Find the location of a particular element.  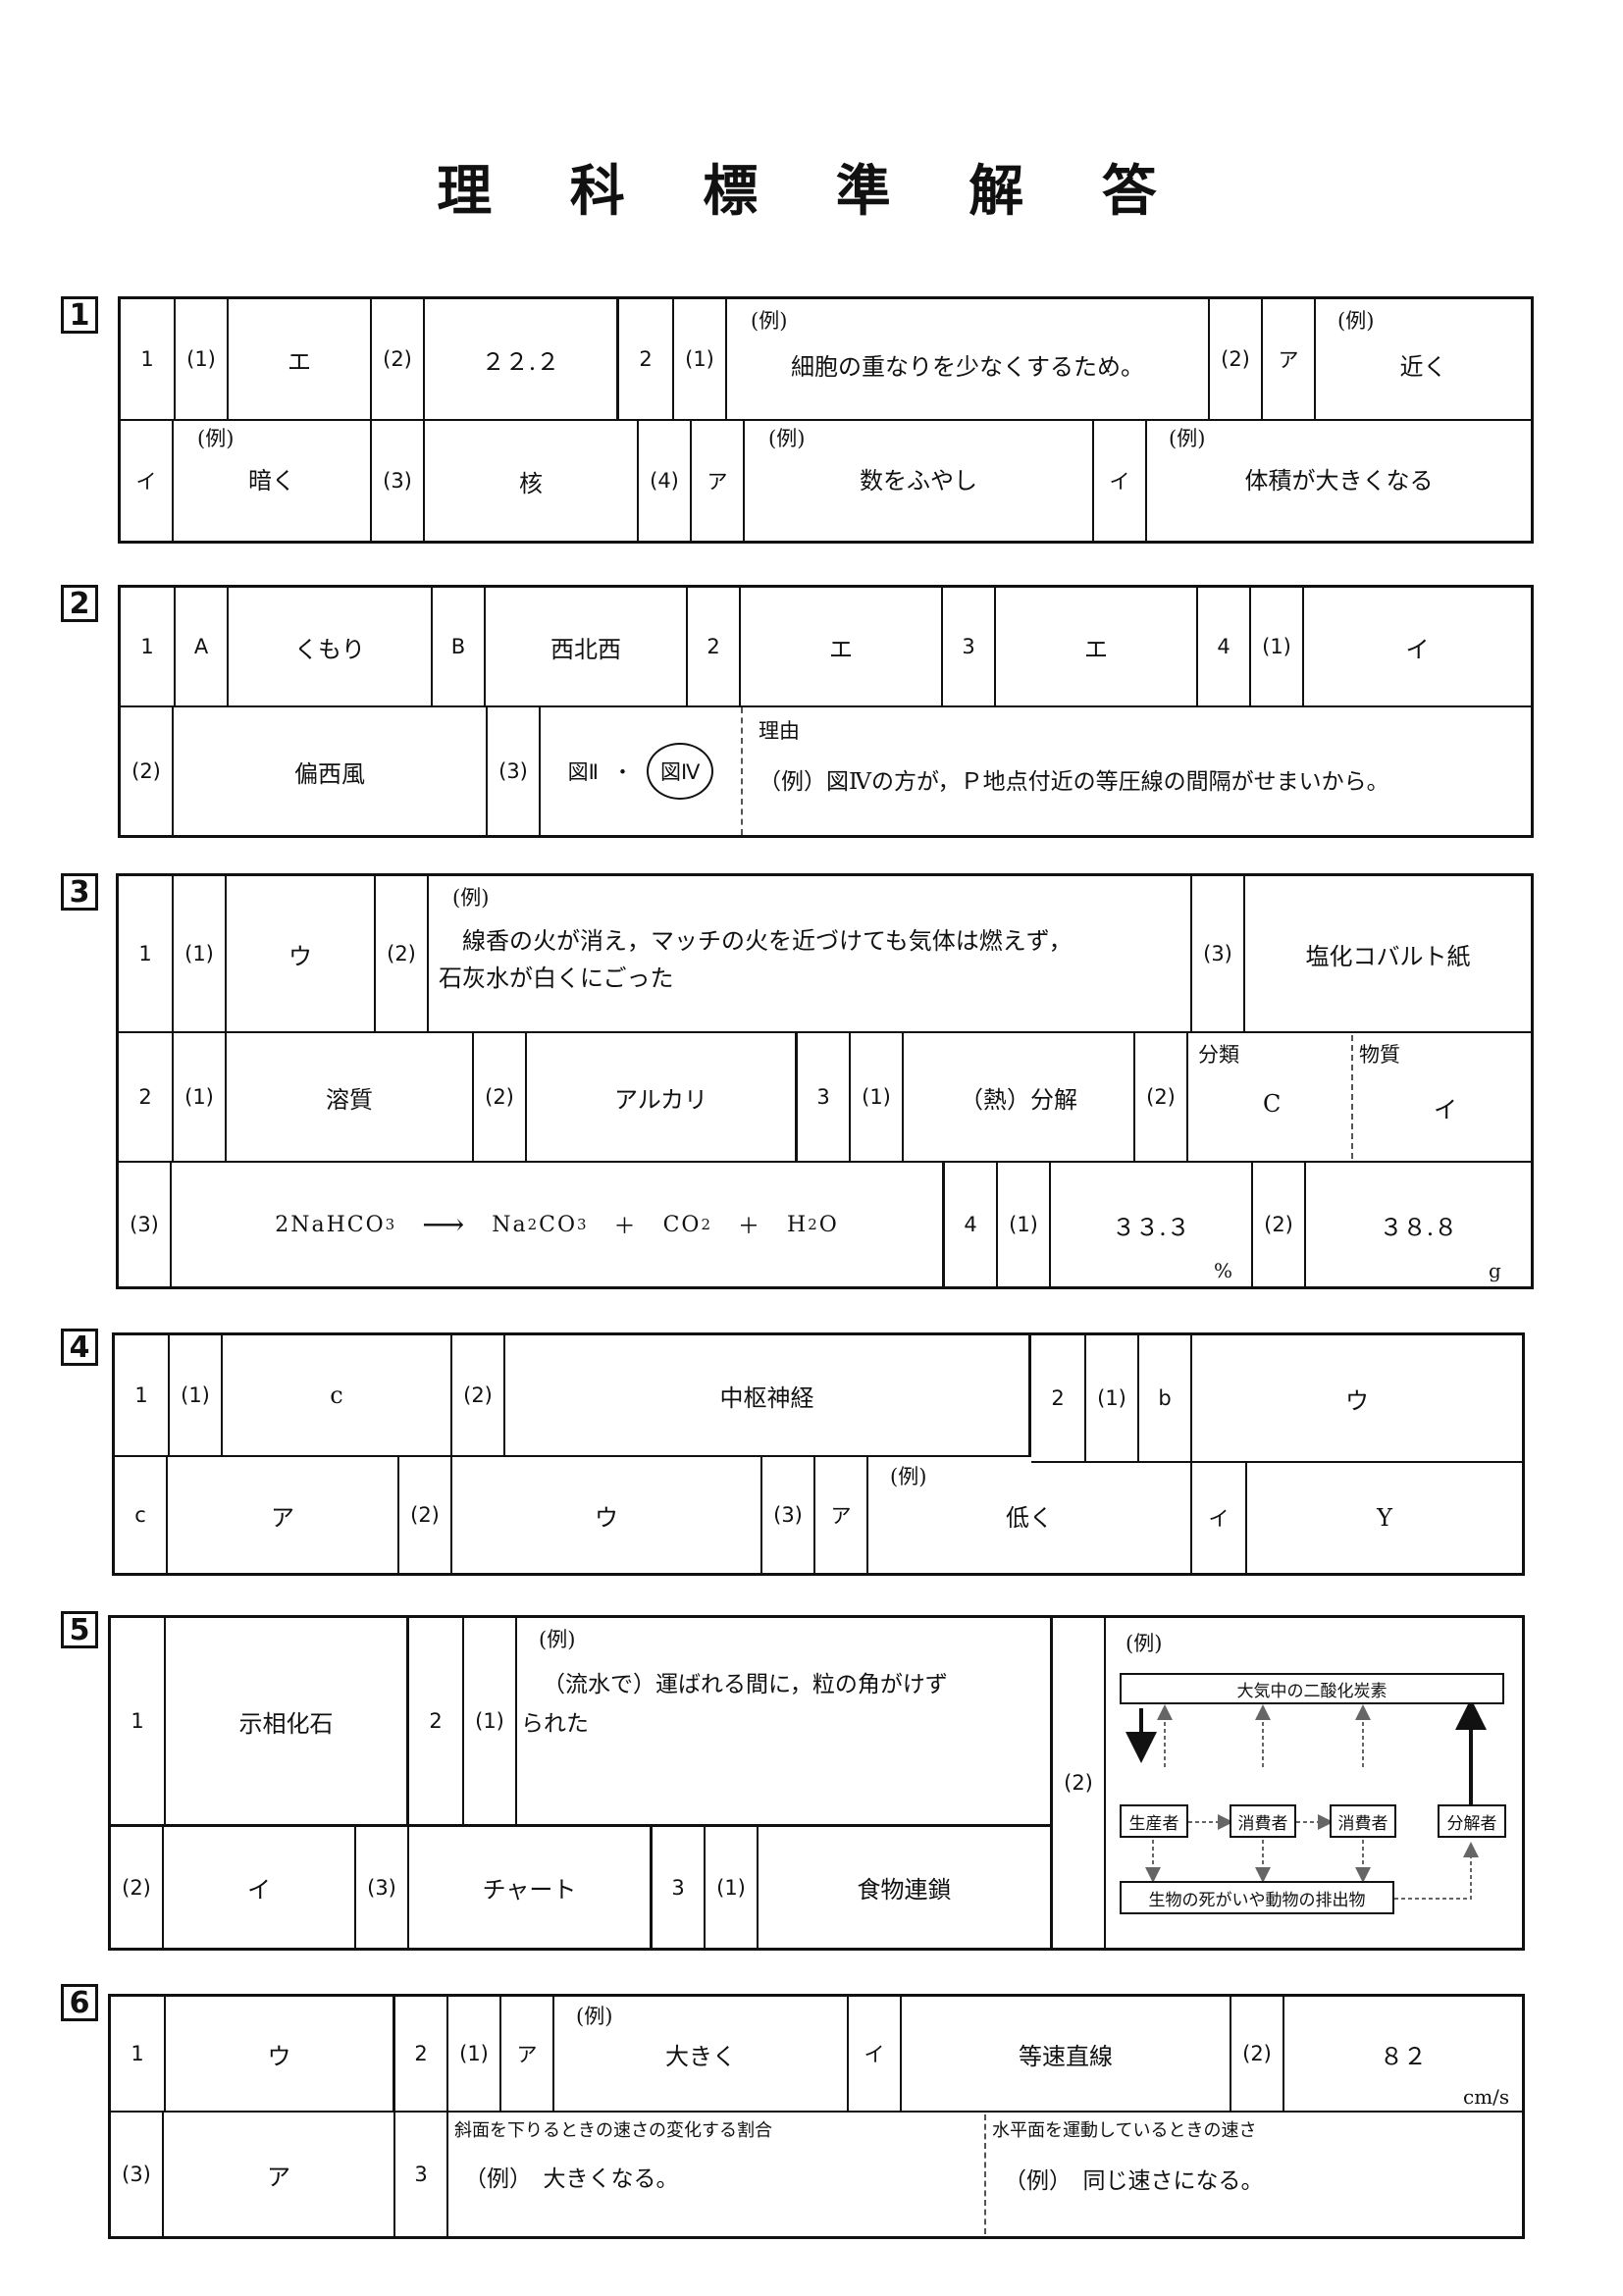

answer-text: （例） 同じ速さになる。 is located at coordinates (1134, 2181).